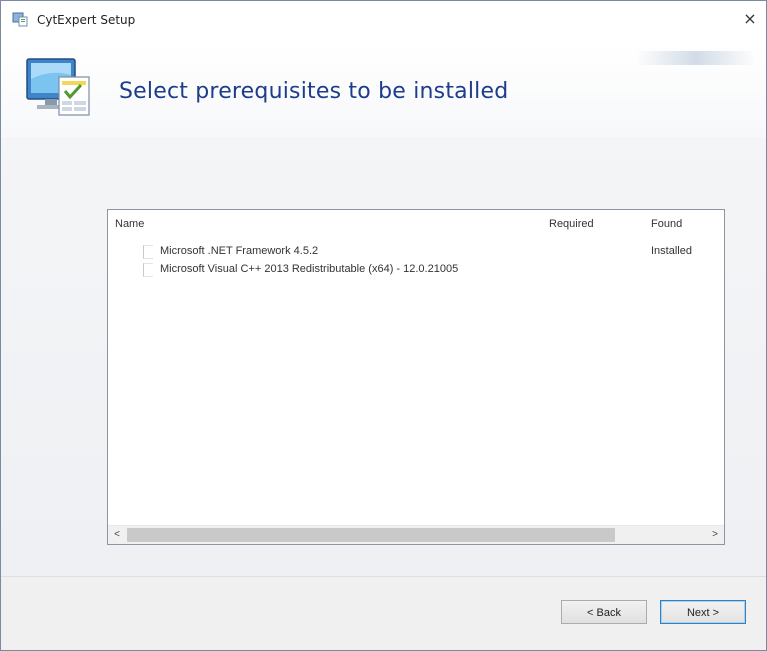 The image size is (767, 651). What do you see at coordinates (129, 224) in the screenshot?
I see `column-header-name: Name` at bounding box center [129, 224].